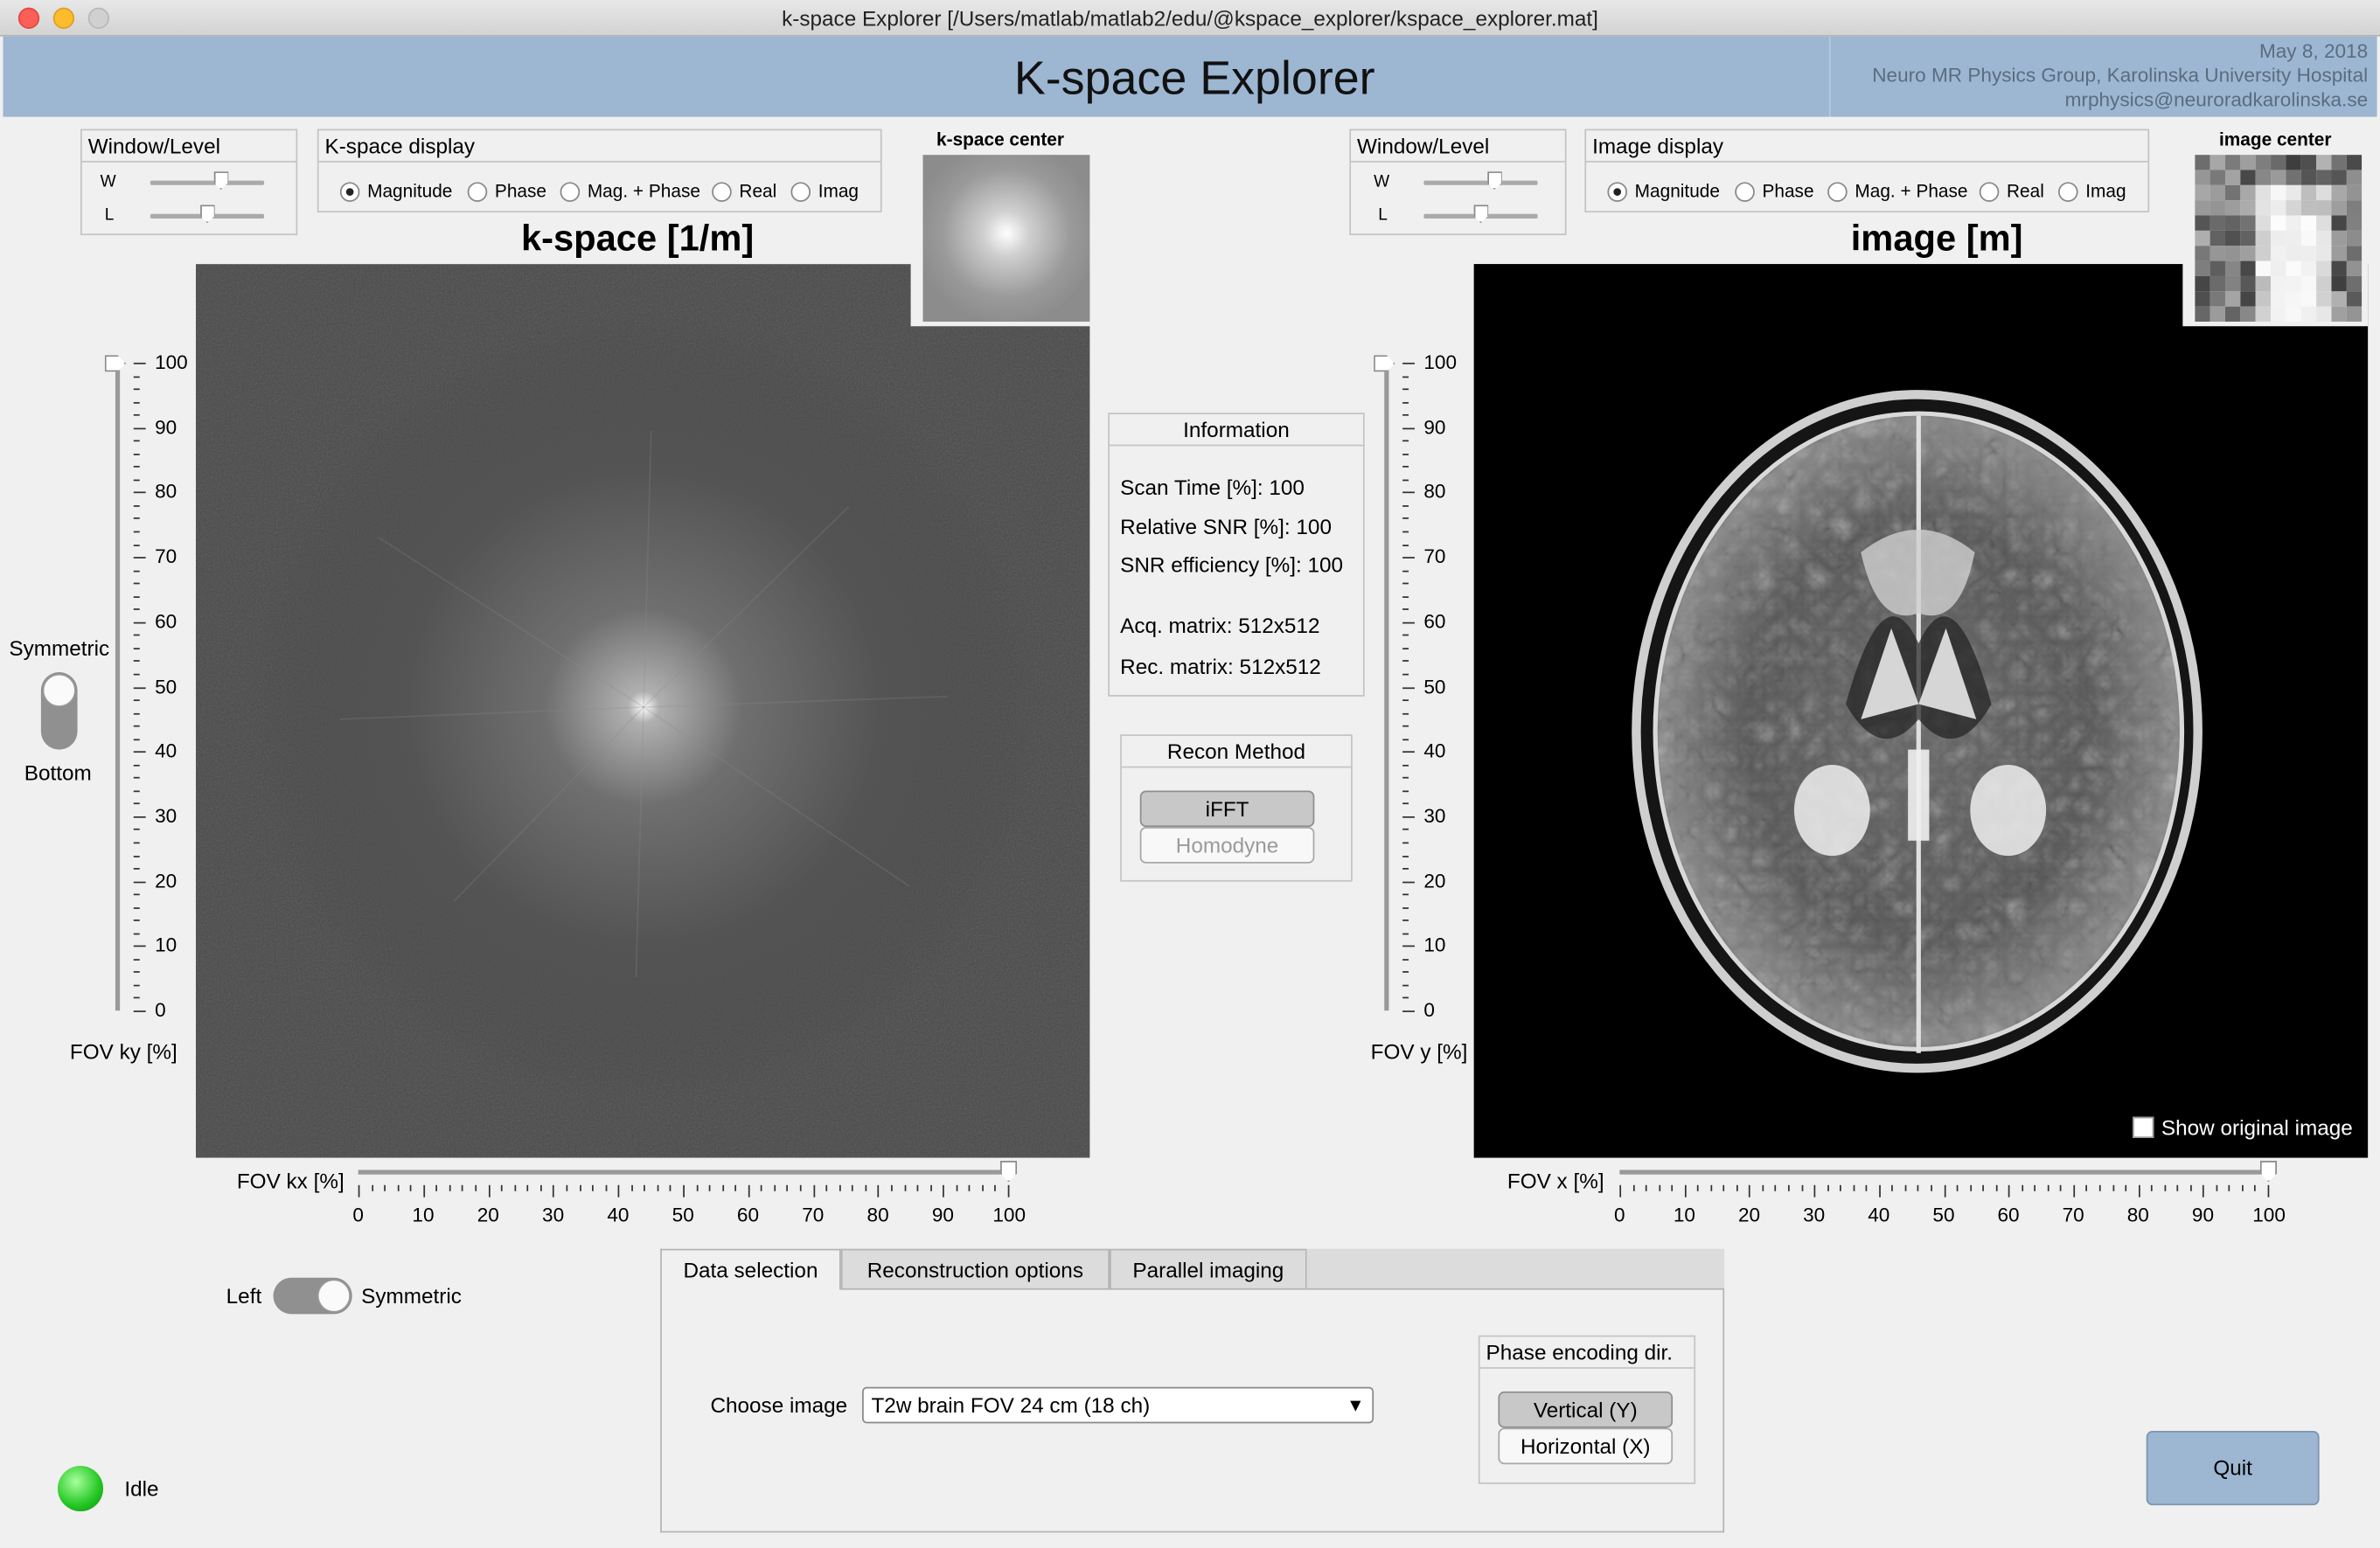 The height and width of the screenshot is (1548, 2380). Describe the element at coordinates (975, 1269) in the screenshot. I see `tab-reconstruction-options: Reconstruction options` at that location.